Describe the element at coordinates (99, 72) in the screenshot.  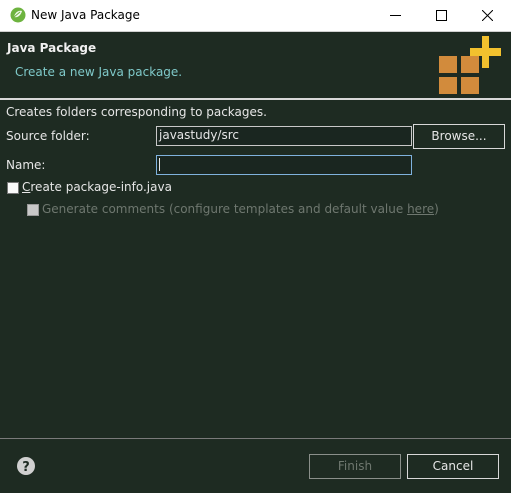
I see `banner-subtitle: Create a new Java package.` at that location.